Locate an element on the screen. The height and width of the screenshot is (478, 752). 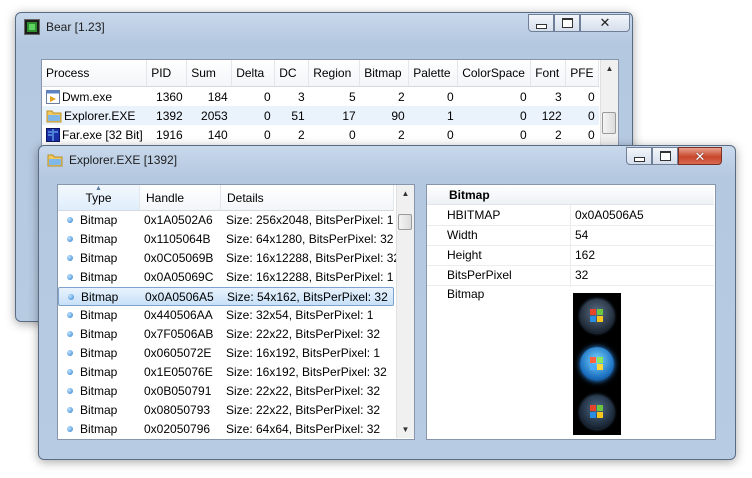
bear-minimize-button is located at coordinates (541, 23).